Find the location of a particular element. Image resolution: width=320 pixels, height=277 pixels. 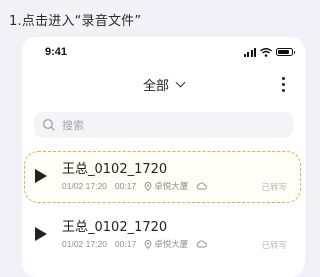

signal-icon is located at coordinates (249, 52).